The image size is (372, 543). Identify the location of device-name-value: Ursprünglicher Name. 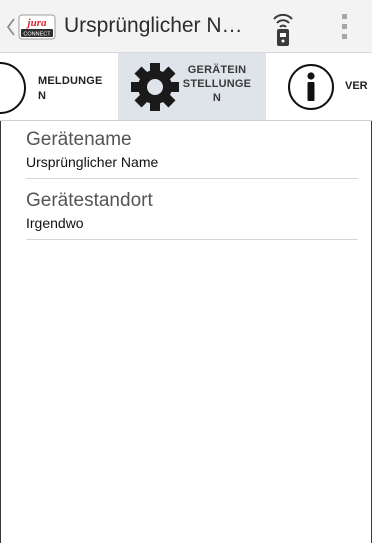
(92, 162).